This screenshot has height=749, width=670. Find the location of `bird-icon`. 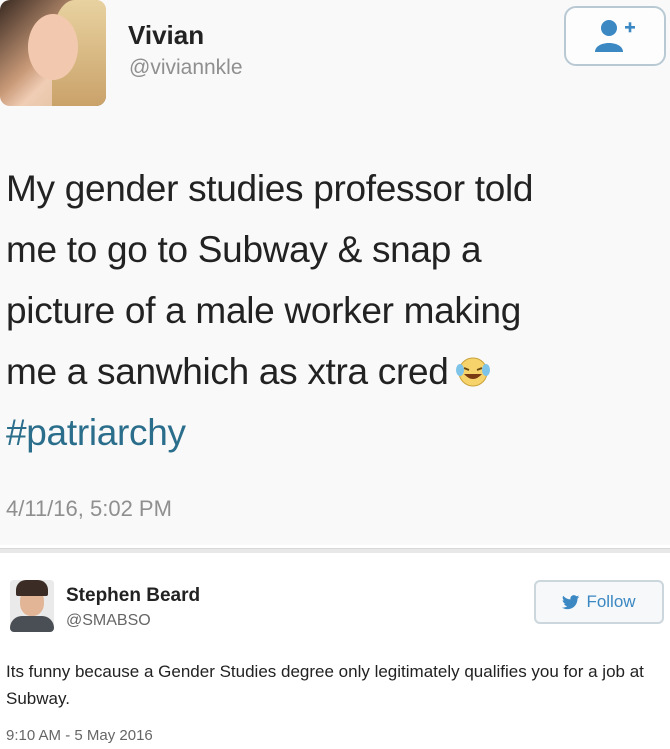

bird-icon is located at coordinates (571, 601).